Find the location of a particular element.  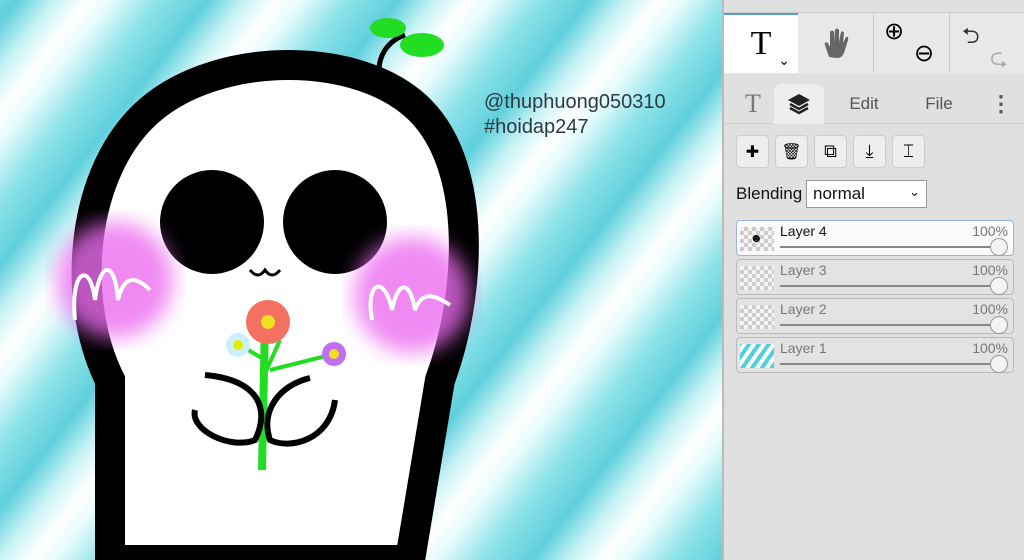

text-tool-button: T ⌄ is located at coordinates (761, 43).